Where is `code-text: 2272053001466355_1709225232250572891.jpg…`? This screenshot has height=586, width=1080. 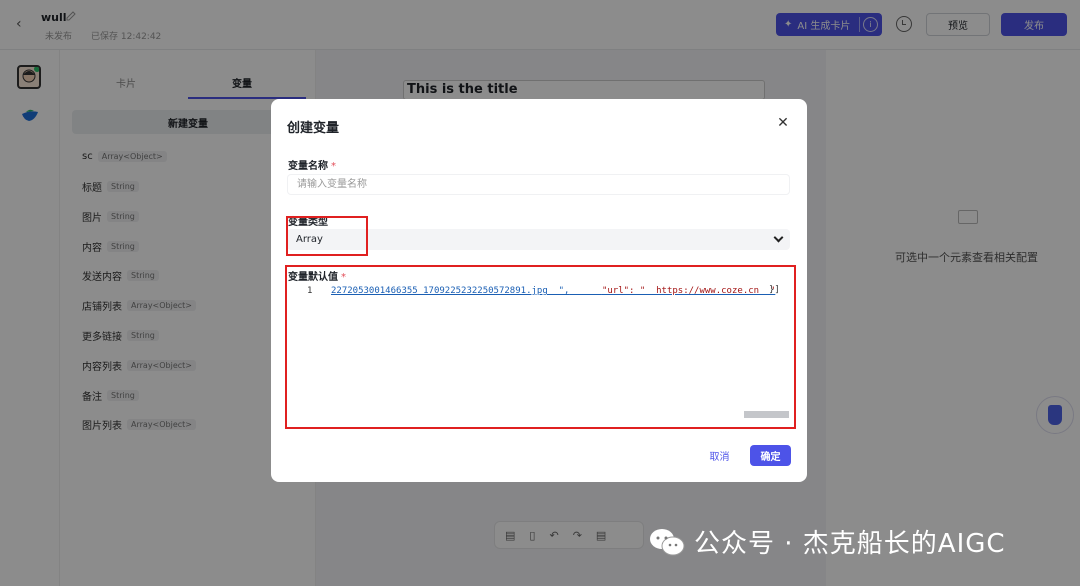
code-text: 2272053001466355_1709225232250572891.jpg… is located at coordinates (553, 291).